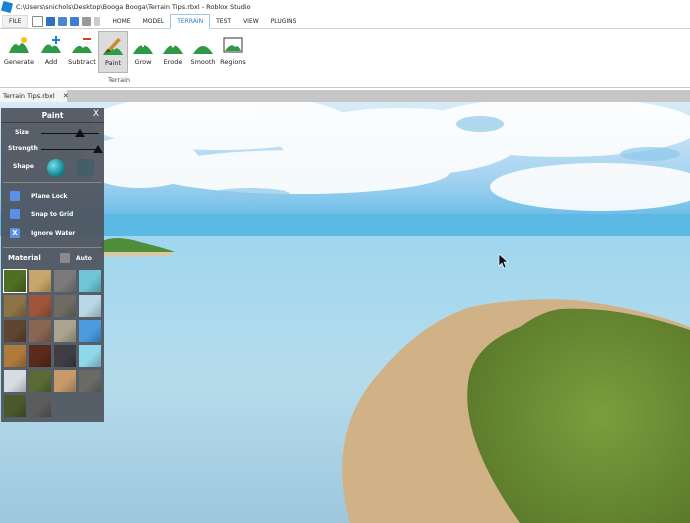 This screenshot has width=690, height=523. I want to click on material-swatch-glacier, so click(90, 281).